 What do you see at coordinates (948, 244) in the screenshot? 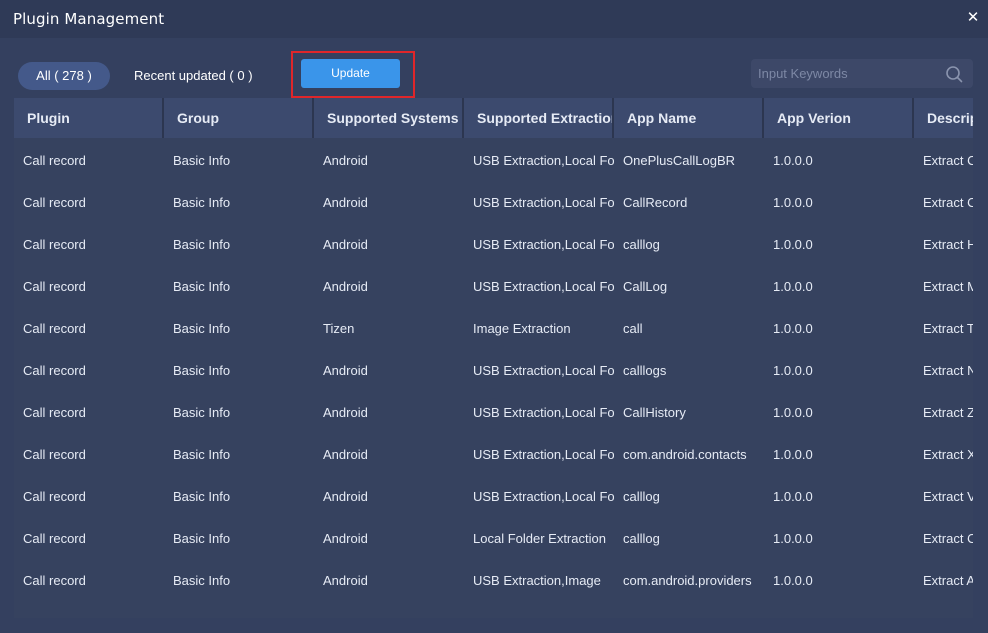
I see `table-cell: Extract Huawei` at bounding box center [948, 244].